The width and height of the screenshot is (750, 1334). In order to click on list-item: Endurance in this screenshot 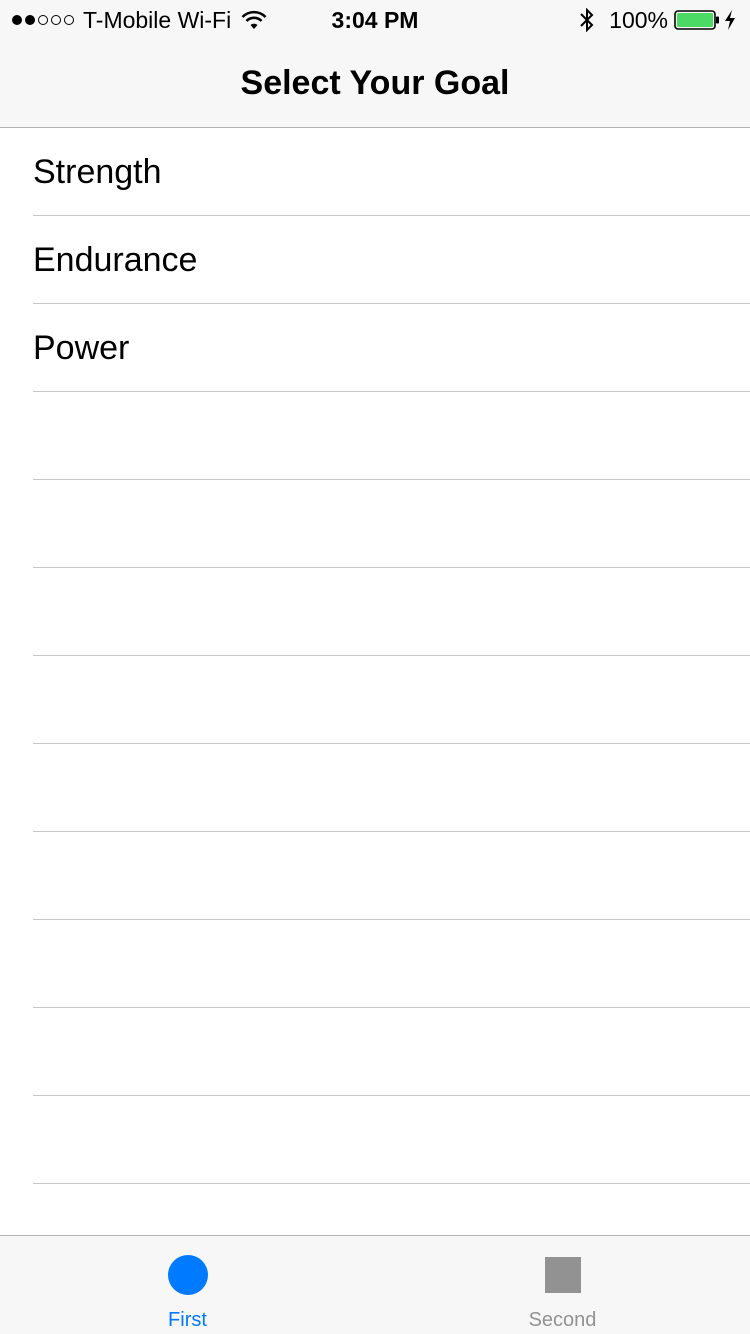, I will do `click(375, 260)`.